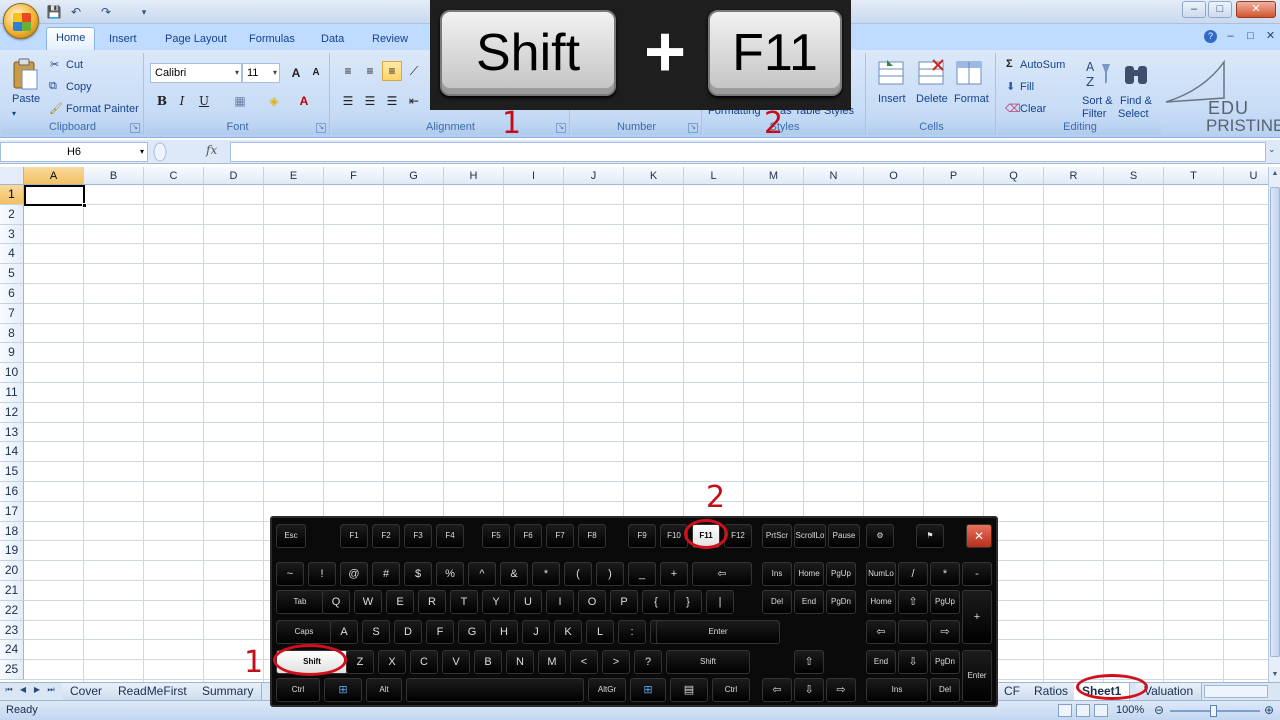 This screenshot has height=720, width=1280. I want to click on column-header: R, so click(1074, 176).